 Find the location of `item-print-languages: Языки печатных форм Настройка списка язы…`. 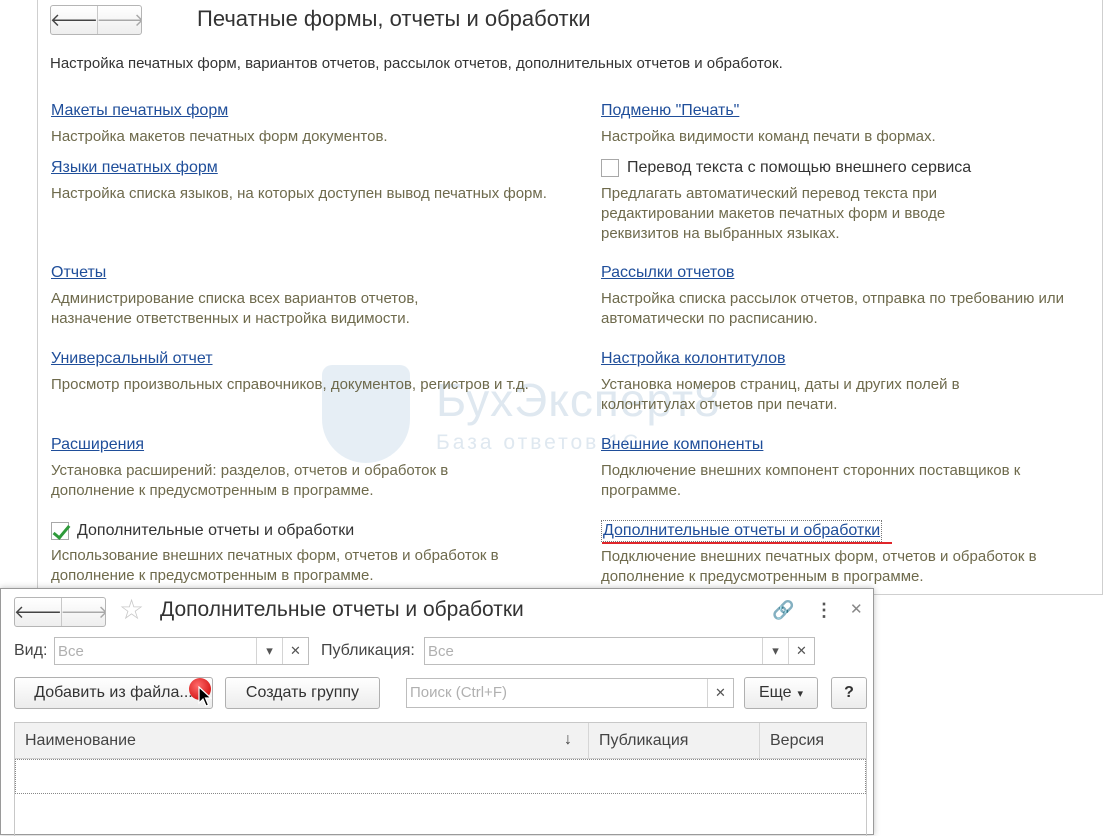

item-print-languages: Языки печатных форм Настройка списка язы… is located at coordinates (306, 181).